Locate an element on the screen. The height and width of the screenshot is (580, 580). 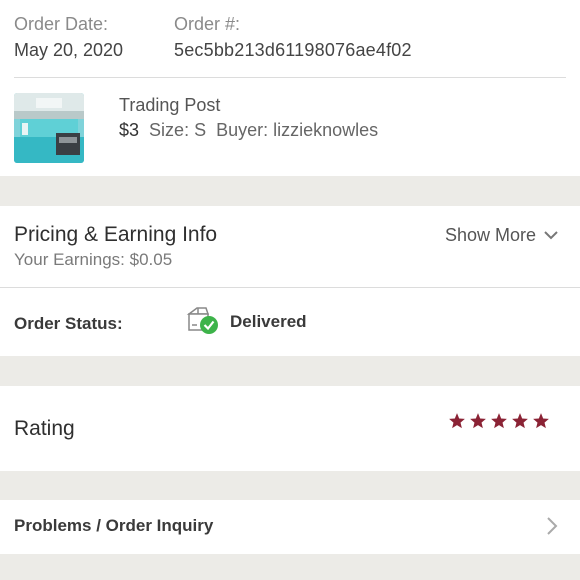
show-more-label: Show More is located at coordinates (490, 235).